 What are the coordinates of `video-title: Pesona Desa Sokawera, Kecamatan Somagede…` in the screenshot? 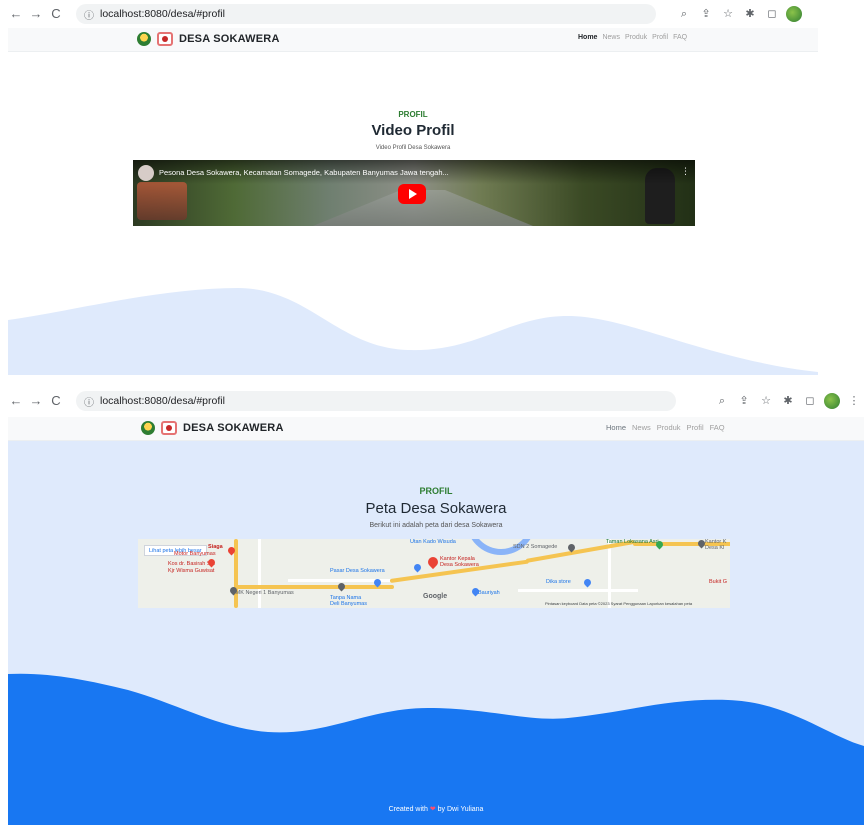 It's located at (304, 172).